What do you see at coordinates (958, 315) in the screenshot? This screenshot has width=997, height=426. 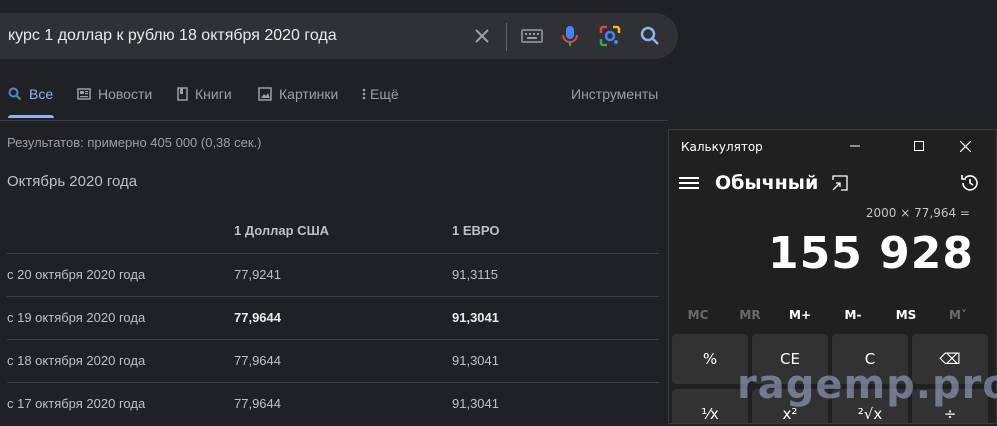 I see `memory-list-button: M˅` at bounding box center [958, 315].